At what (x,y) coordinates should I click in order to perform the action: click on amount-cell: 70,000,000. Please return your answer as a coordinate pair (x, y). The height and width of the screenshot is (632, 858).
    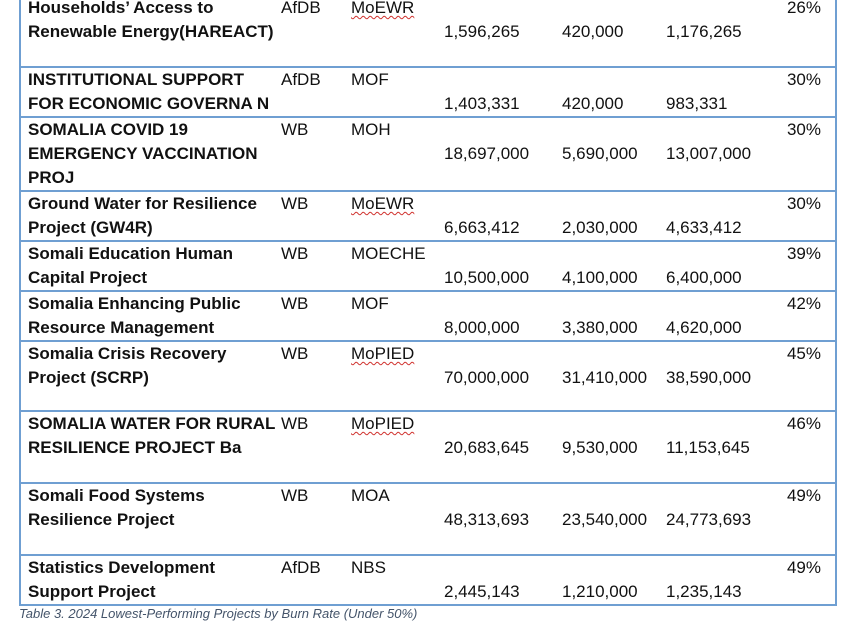
    Looking at the image, I should click on (503, 376).